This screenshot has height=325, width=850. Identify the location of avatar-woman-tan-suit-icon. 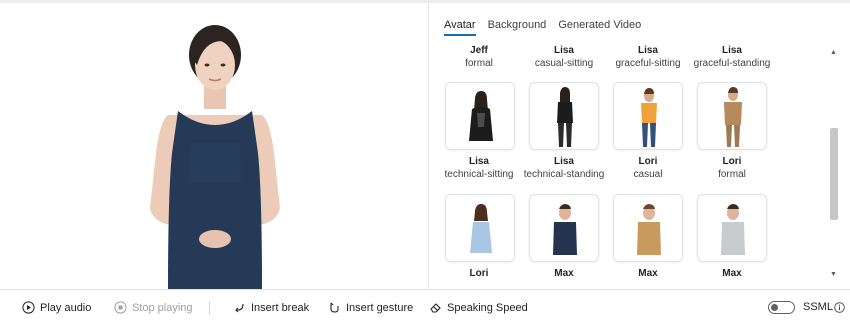
(733, 117).